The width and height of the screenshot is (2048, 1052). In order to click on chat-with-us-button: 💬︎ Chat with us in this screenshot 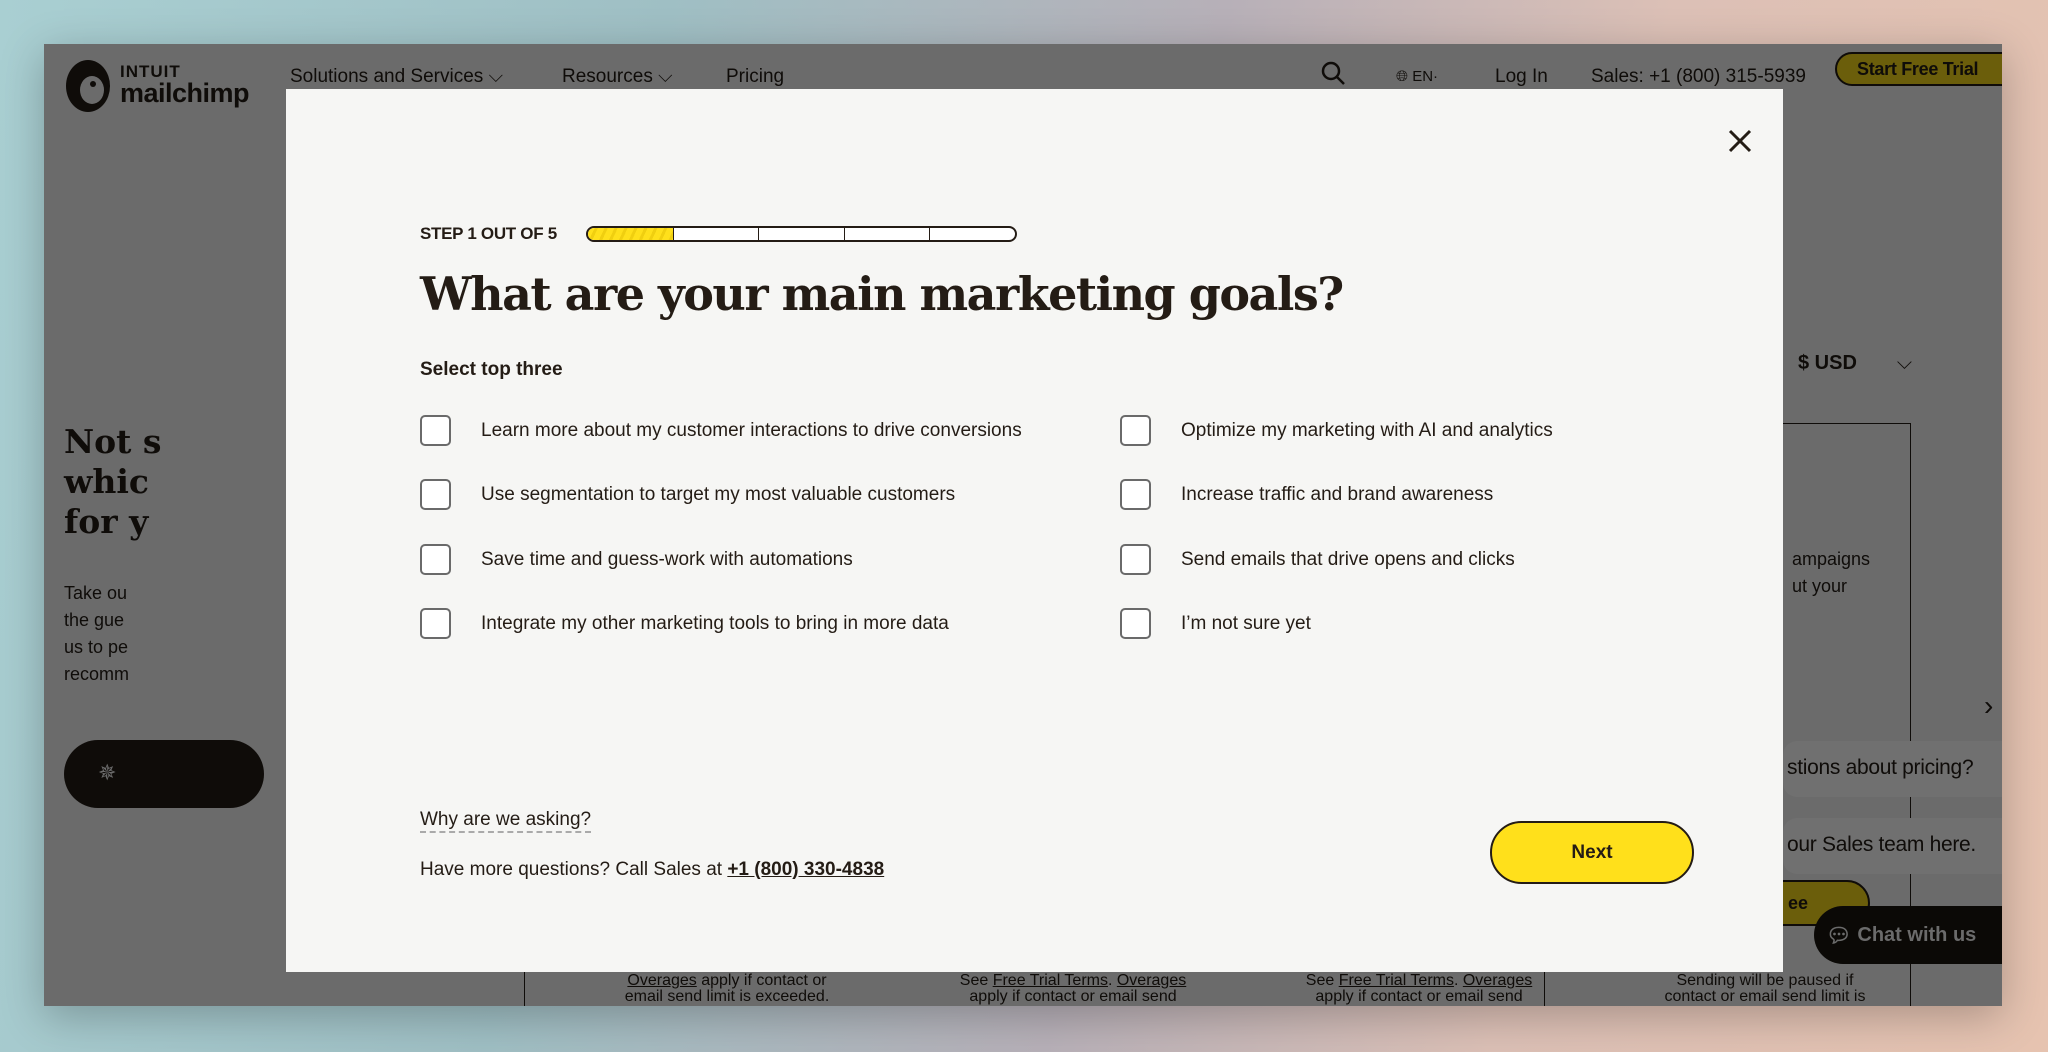, I will do `click(1908, 935)`.